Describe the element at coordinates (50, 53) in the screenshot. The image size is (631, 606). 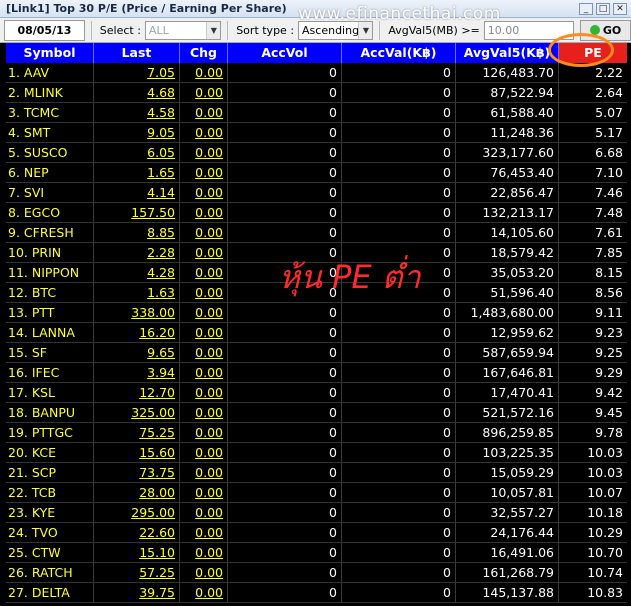
I see `column-header-symbol: Symbol` at that location.